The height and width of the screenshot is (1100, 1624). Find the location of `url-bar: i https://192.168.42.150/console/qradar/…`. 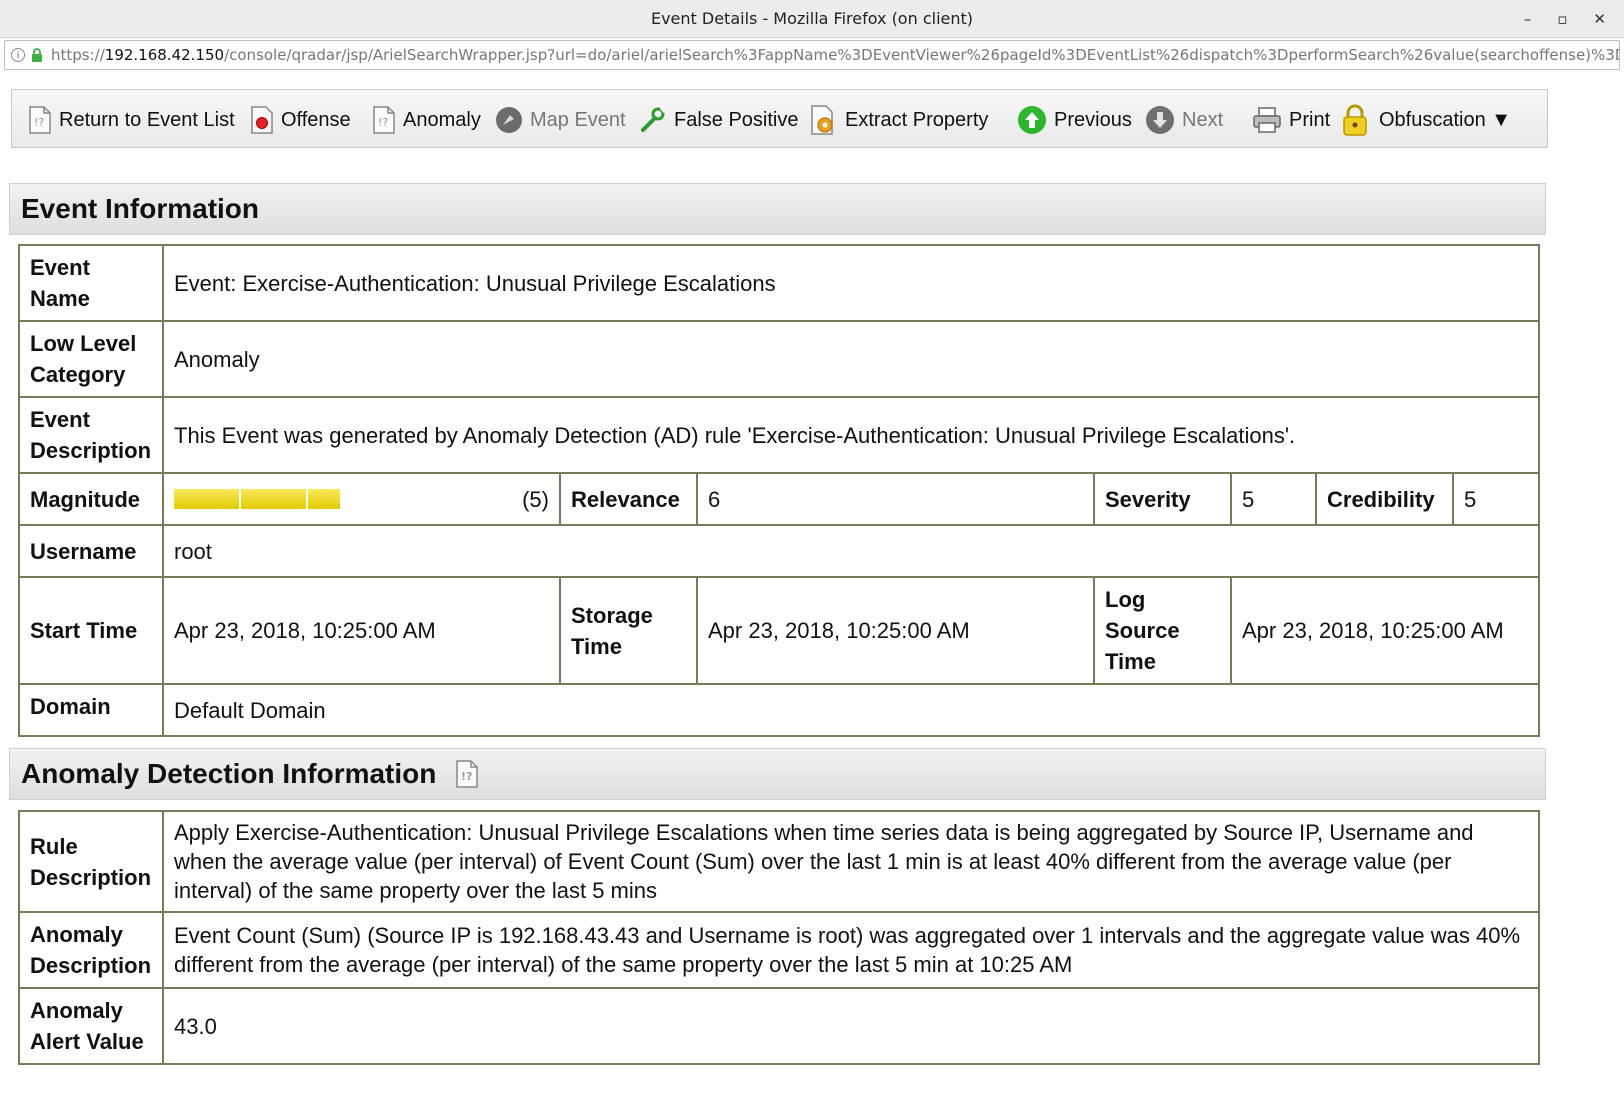

url-bar: i https://192.168.42.150/console/qradar/… is located at coordinates (812, 55).